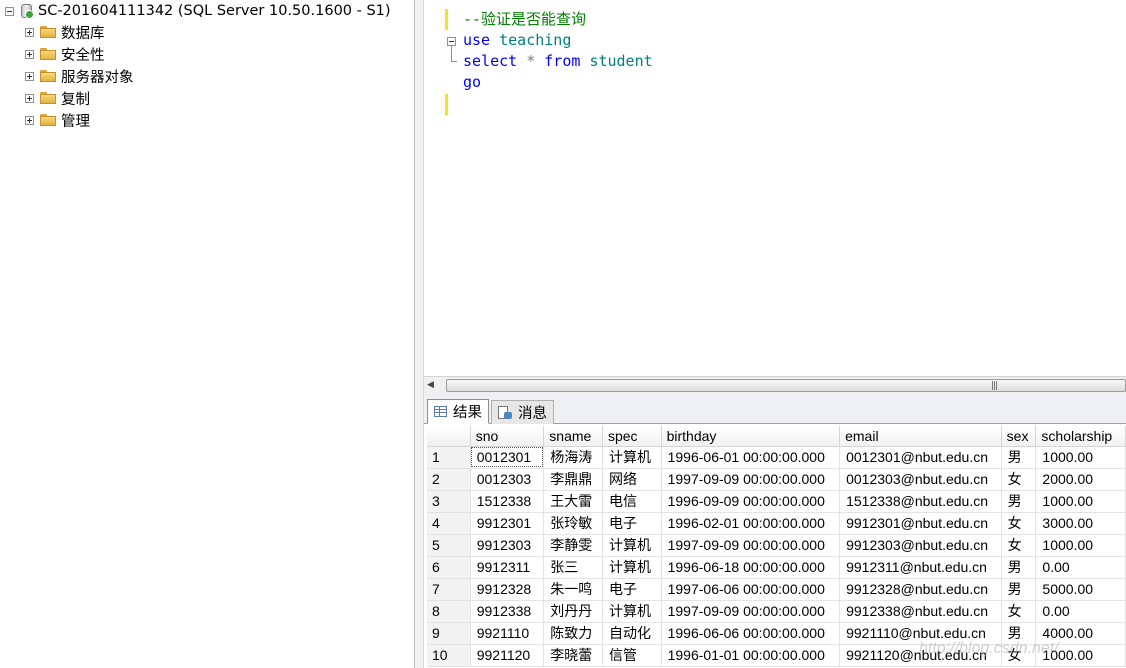  What do you see at coordinates (1019, 436) in the screenshot?
I see `column-header: sex` at bounding box center [1019, 436].